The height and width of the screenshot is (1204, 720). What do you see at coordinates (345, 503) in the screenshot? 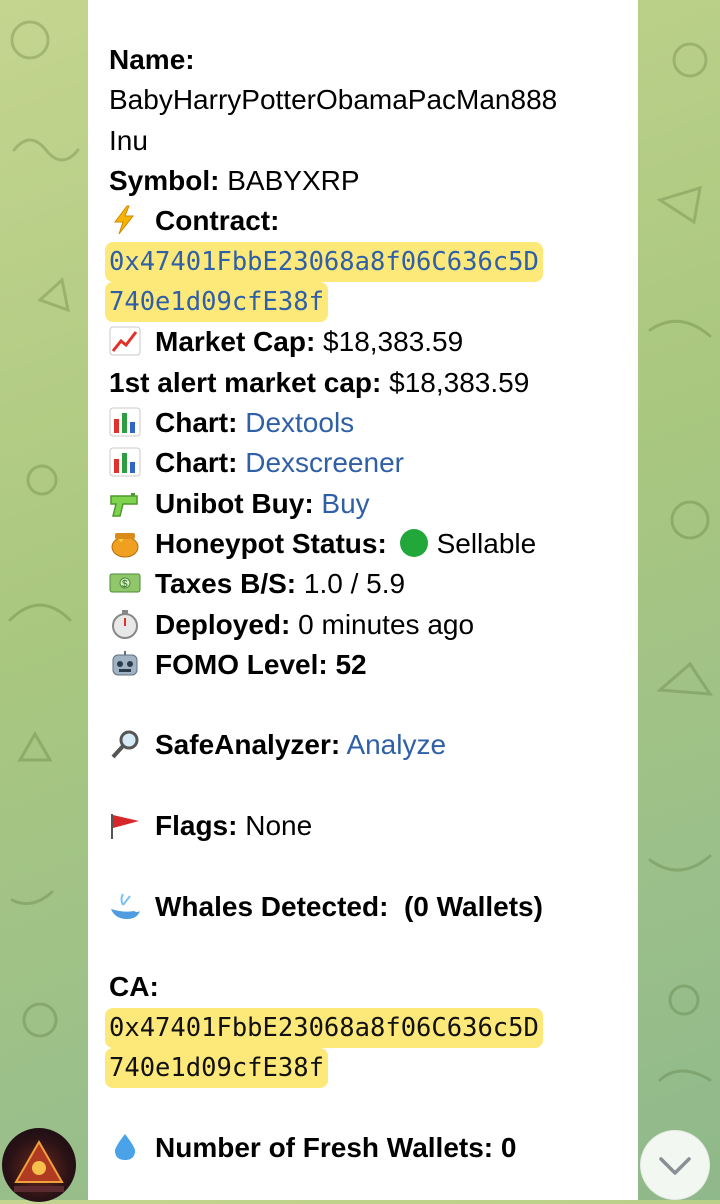
I see `unibot-buy-link: Buy` at bounding box center [345, 503].